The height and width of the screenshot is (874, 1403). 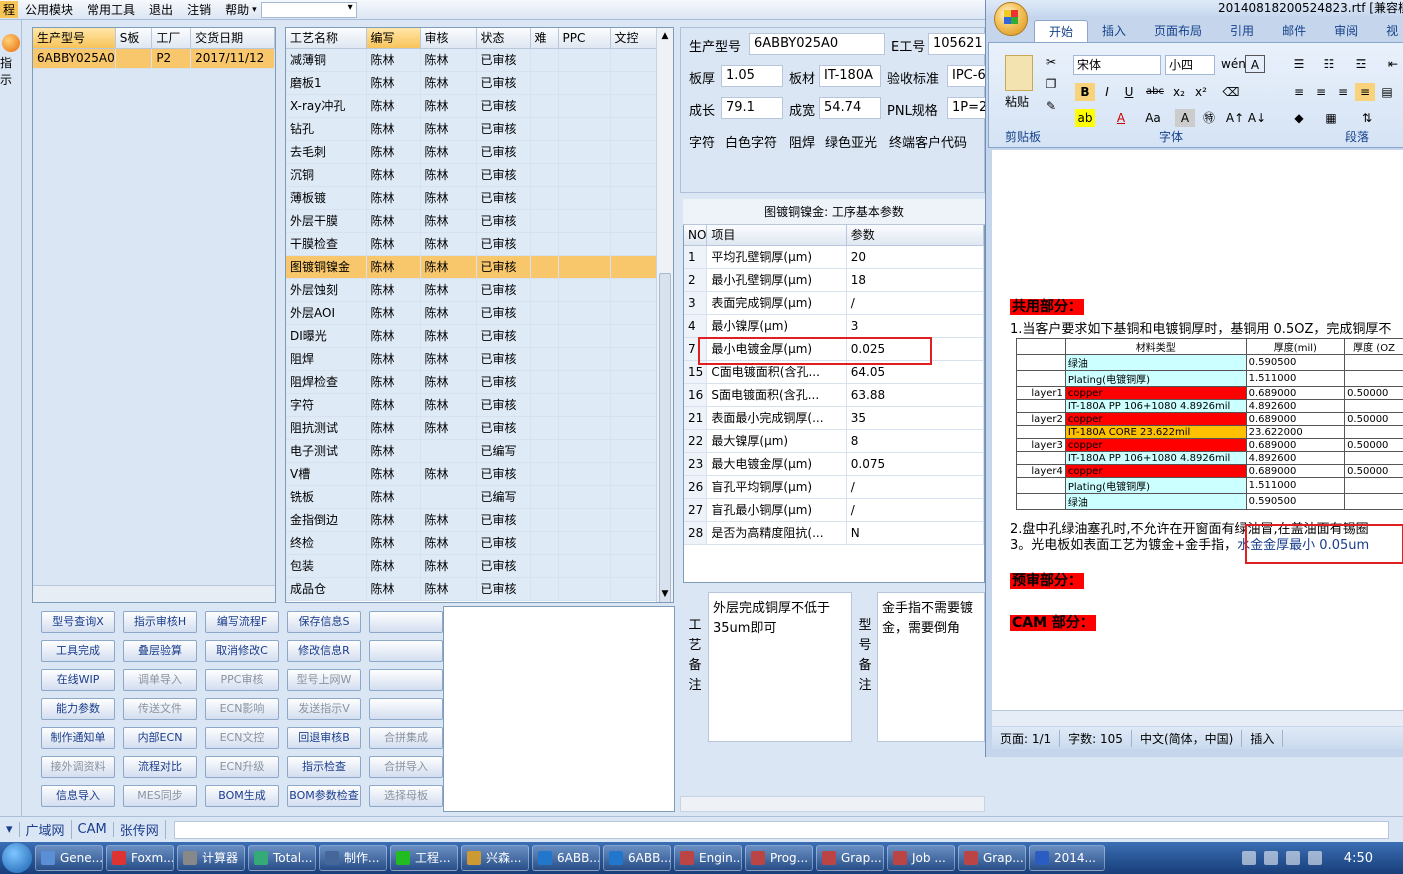 I want to click on ribbon-tab: 引用, so click(x=1242, y=31).